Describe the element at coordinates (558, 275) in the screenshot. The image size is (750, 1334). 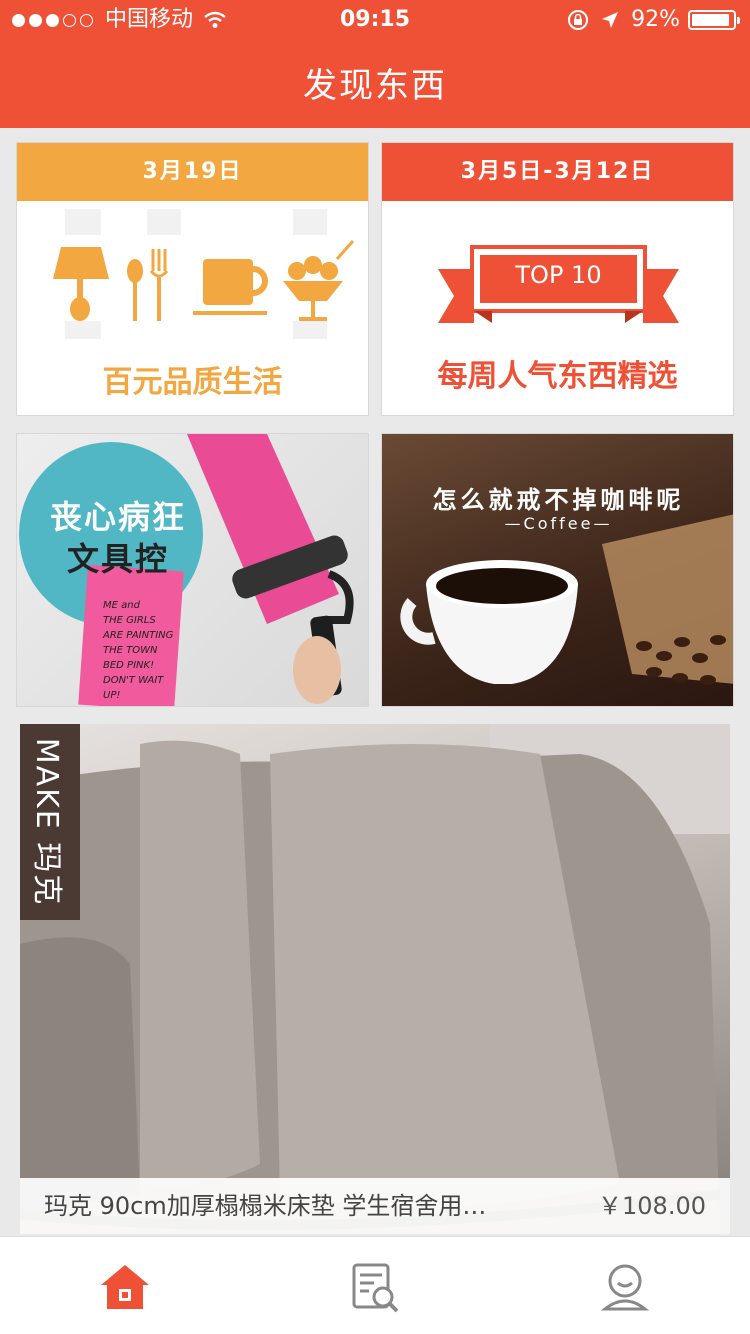
I see `top10-badge-text: TOP 10` at that location.